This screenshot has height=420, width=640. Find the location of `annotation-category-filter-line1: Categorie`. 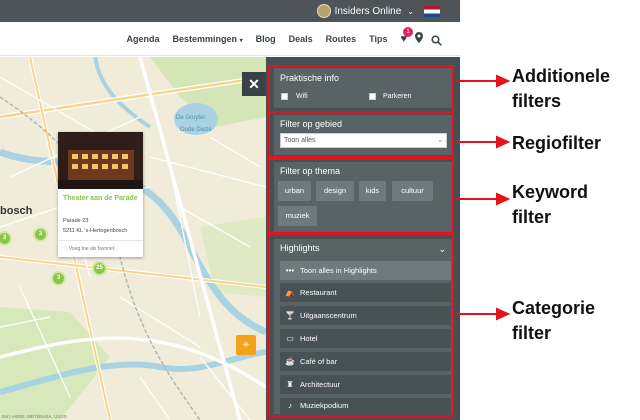

annotation-category-filter-line1: Categorie is located at coordinates (554, 308).